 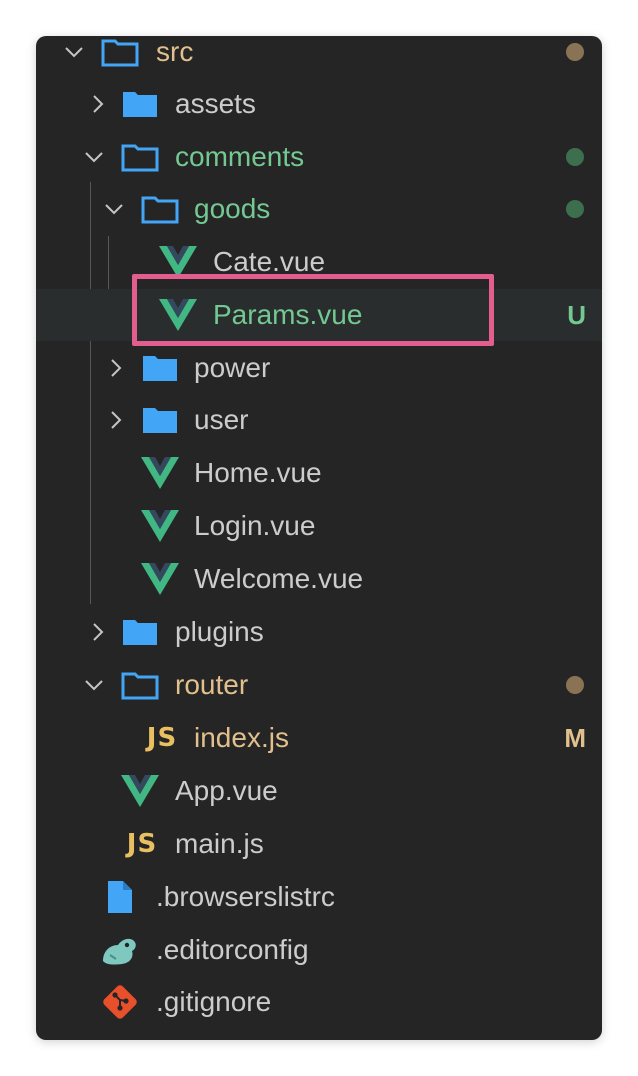 I want to click on tree-row-label: main.js, so click(x=219, y=843).